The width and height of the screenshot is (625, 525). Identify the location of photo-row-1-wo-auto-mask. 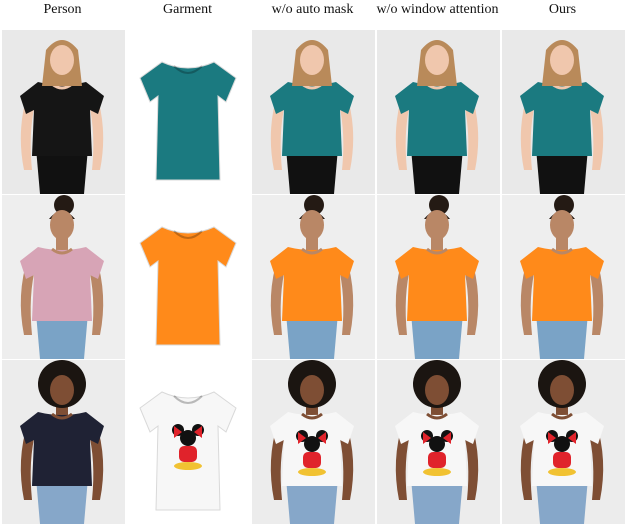
(313, 112).